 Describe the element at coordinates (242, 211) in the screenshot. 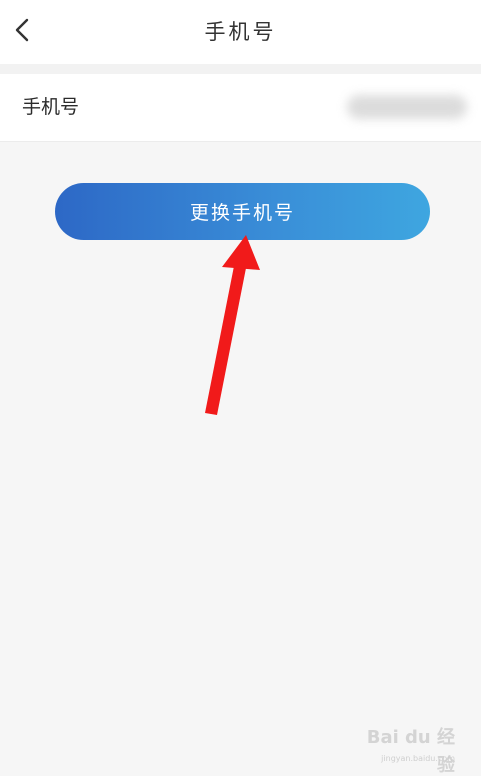

I see `change-phone-button: 更换手机号` at that location.